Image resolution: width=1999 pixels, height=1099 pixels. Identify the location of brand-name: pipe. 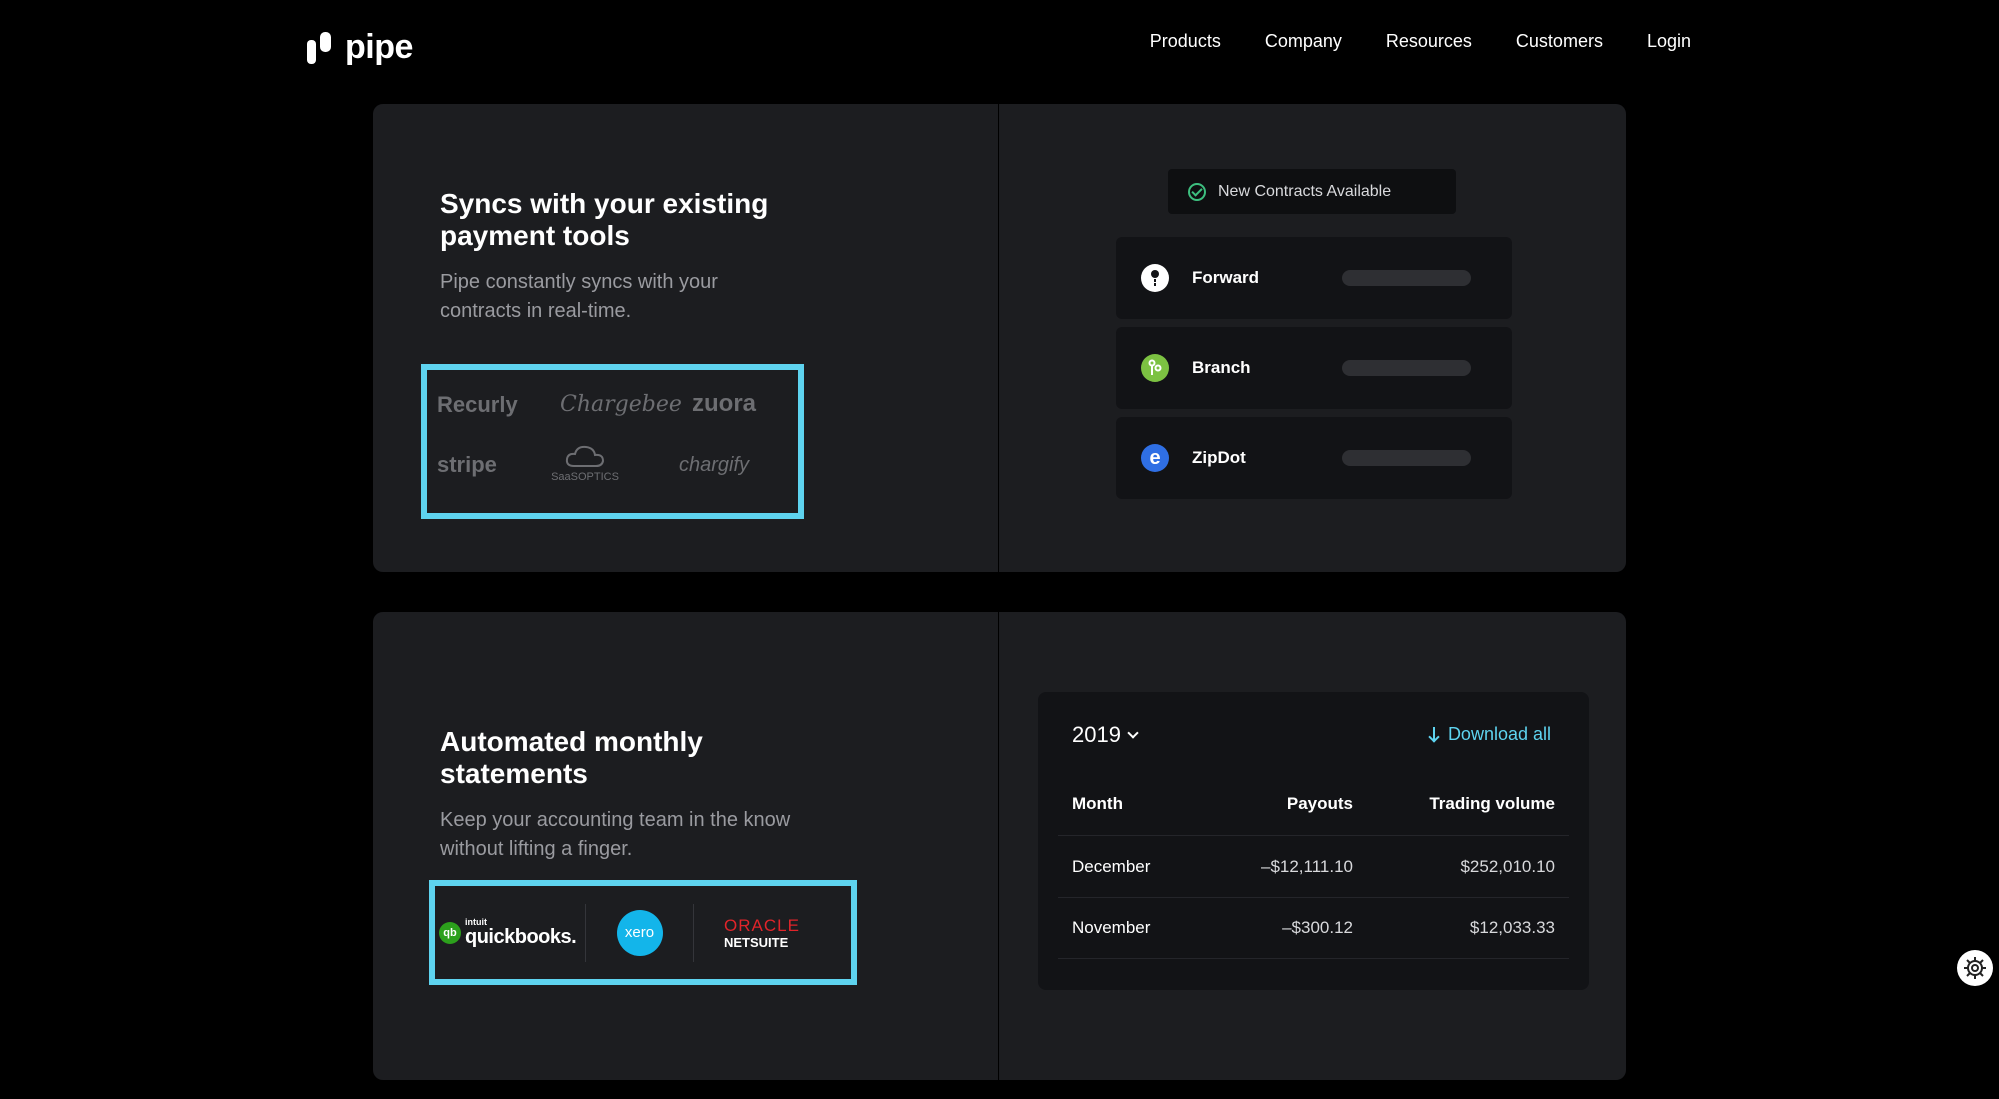
(379, 47).